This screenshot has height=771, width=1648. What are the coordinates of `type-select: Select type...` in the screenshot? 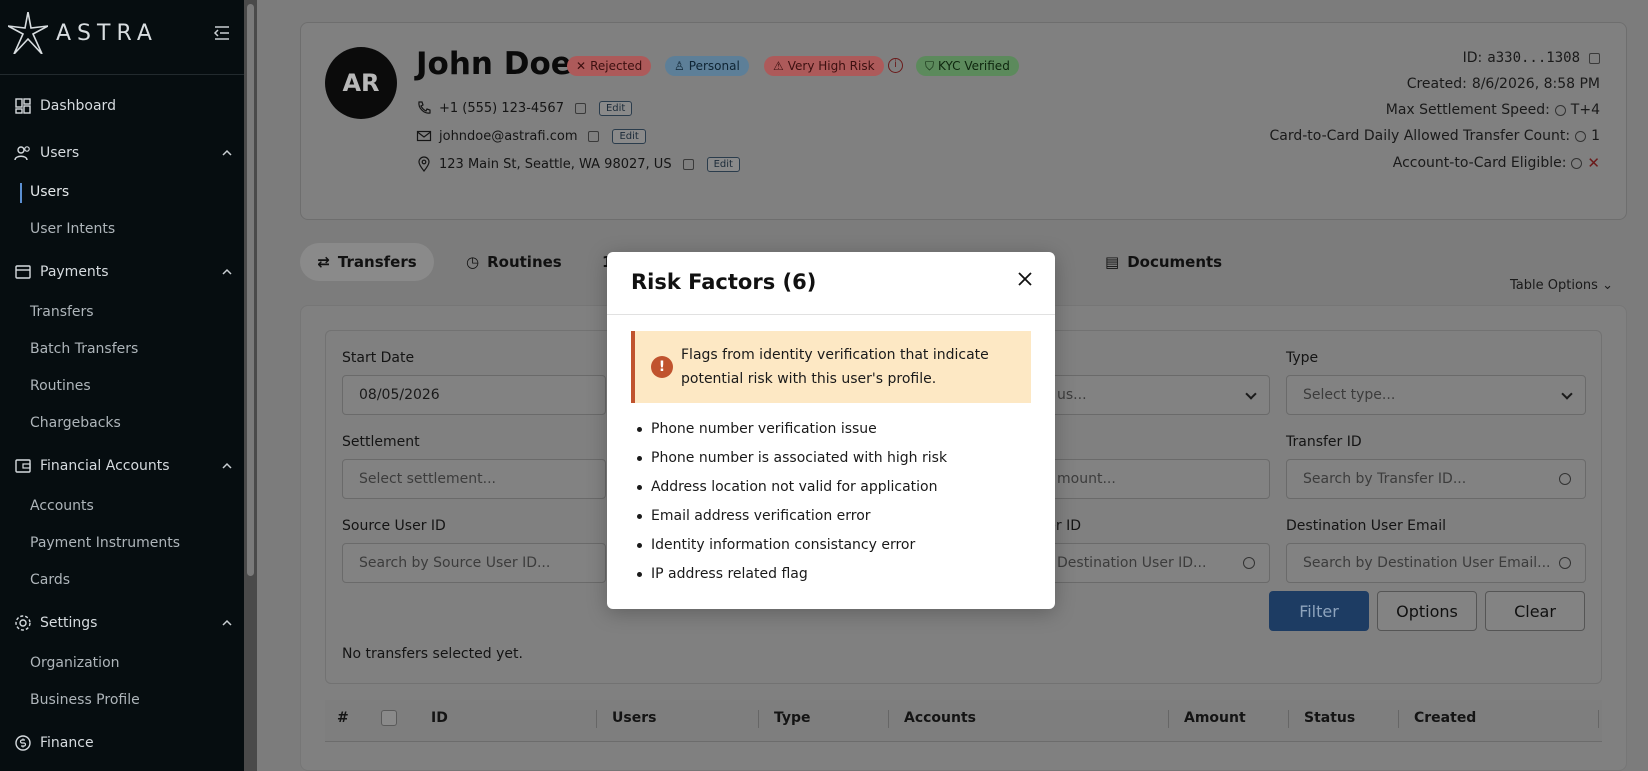 It's located at (1436, 395).